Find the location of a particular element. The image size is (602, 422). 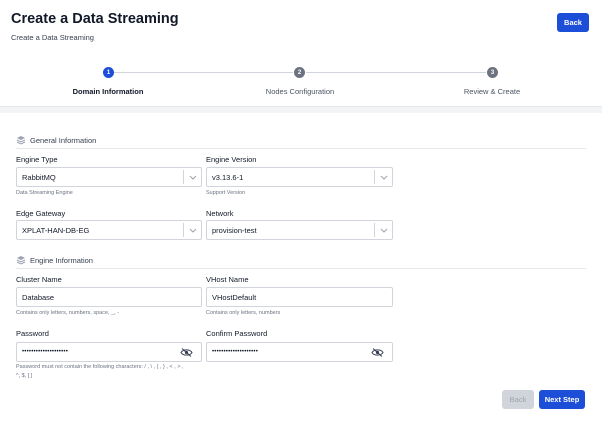

vhost-name-input: VHostDefault is located at coordinates (299, 297).